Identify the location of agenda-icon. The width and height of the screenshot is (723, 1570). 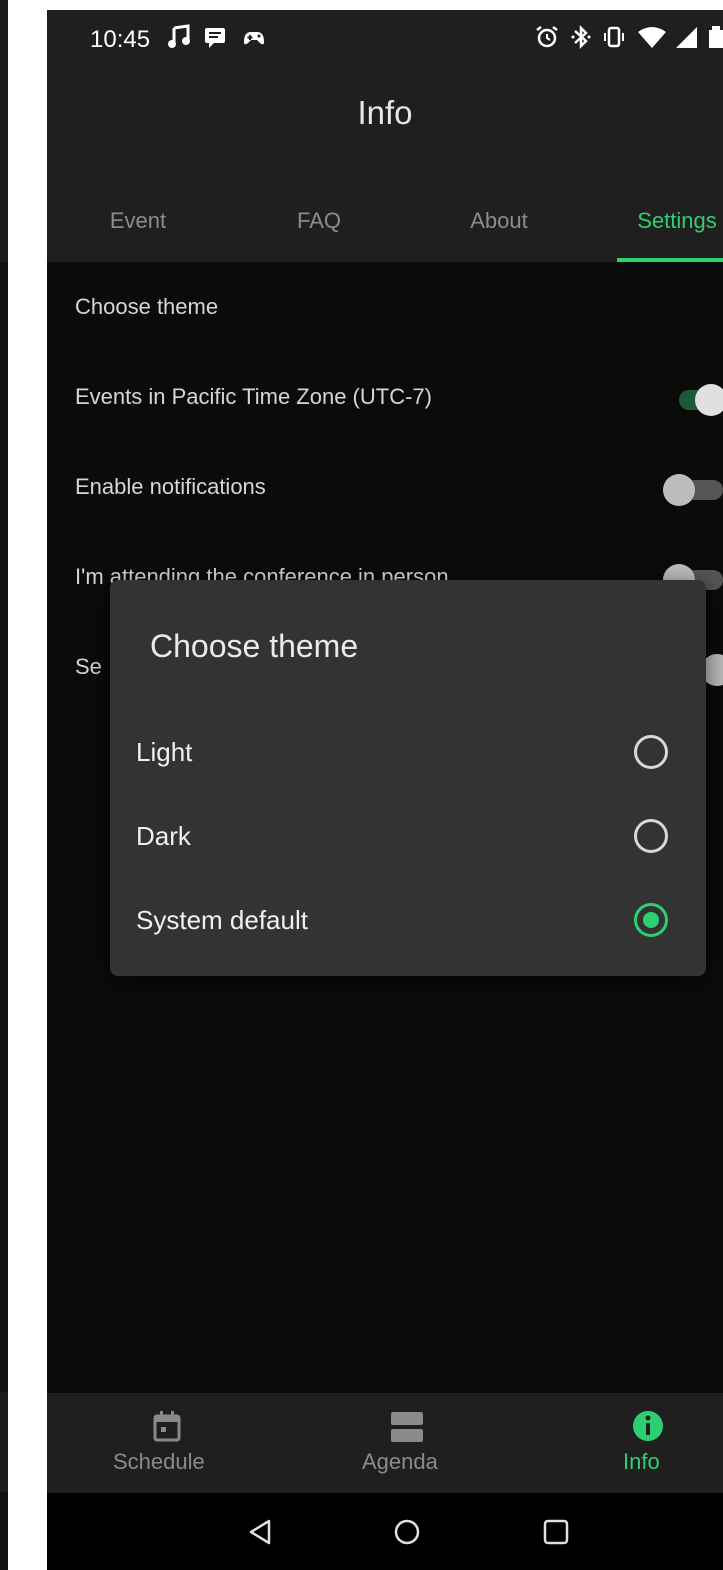
(407, 1427).